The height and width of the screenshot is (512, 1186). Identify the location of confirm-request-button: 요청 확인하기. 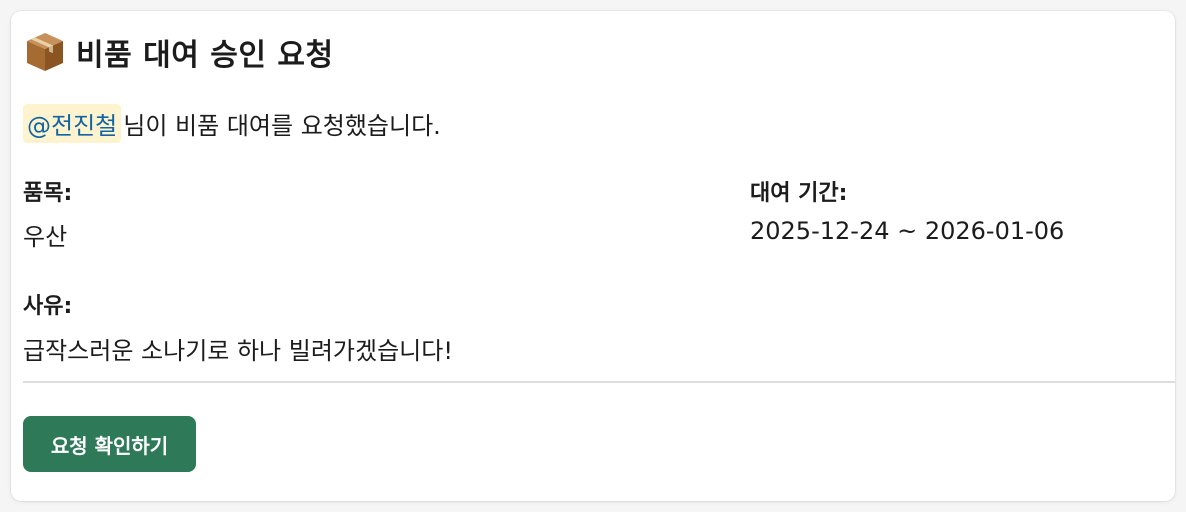
(109, 444).